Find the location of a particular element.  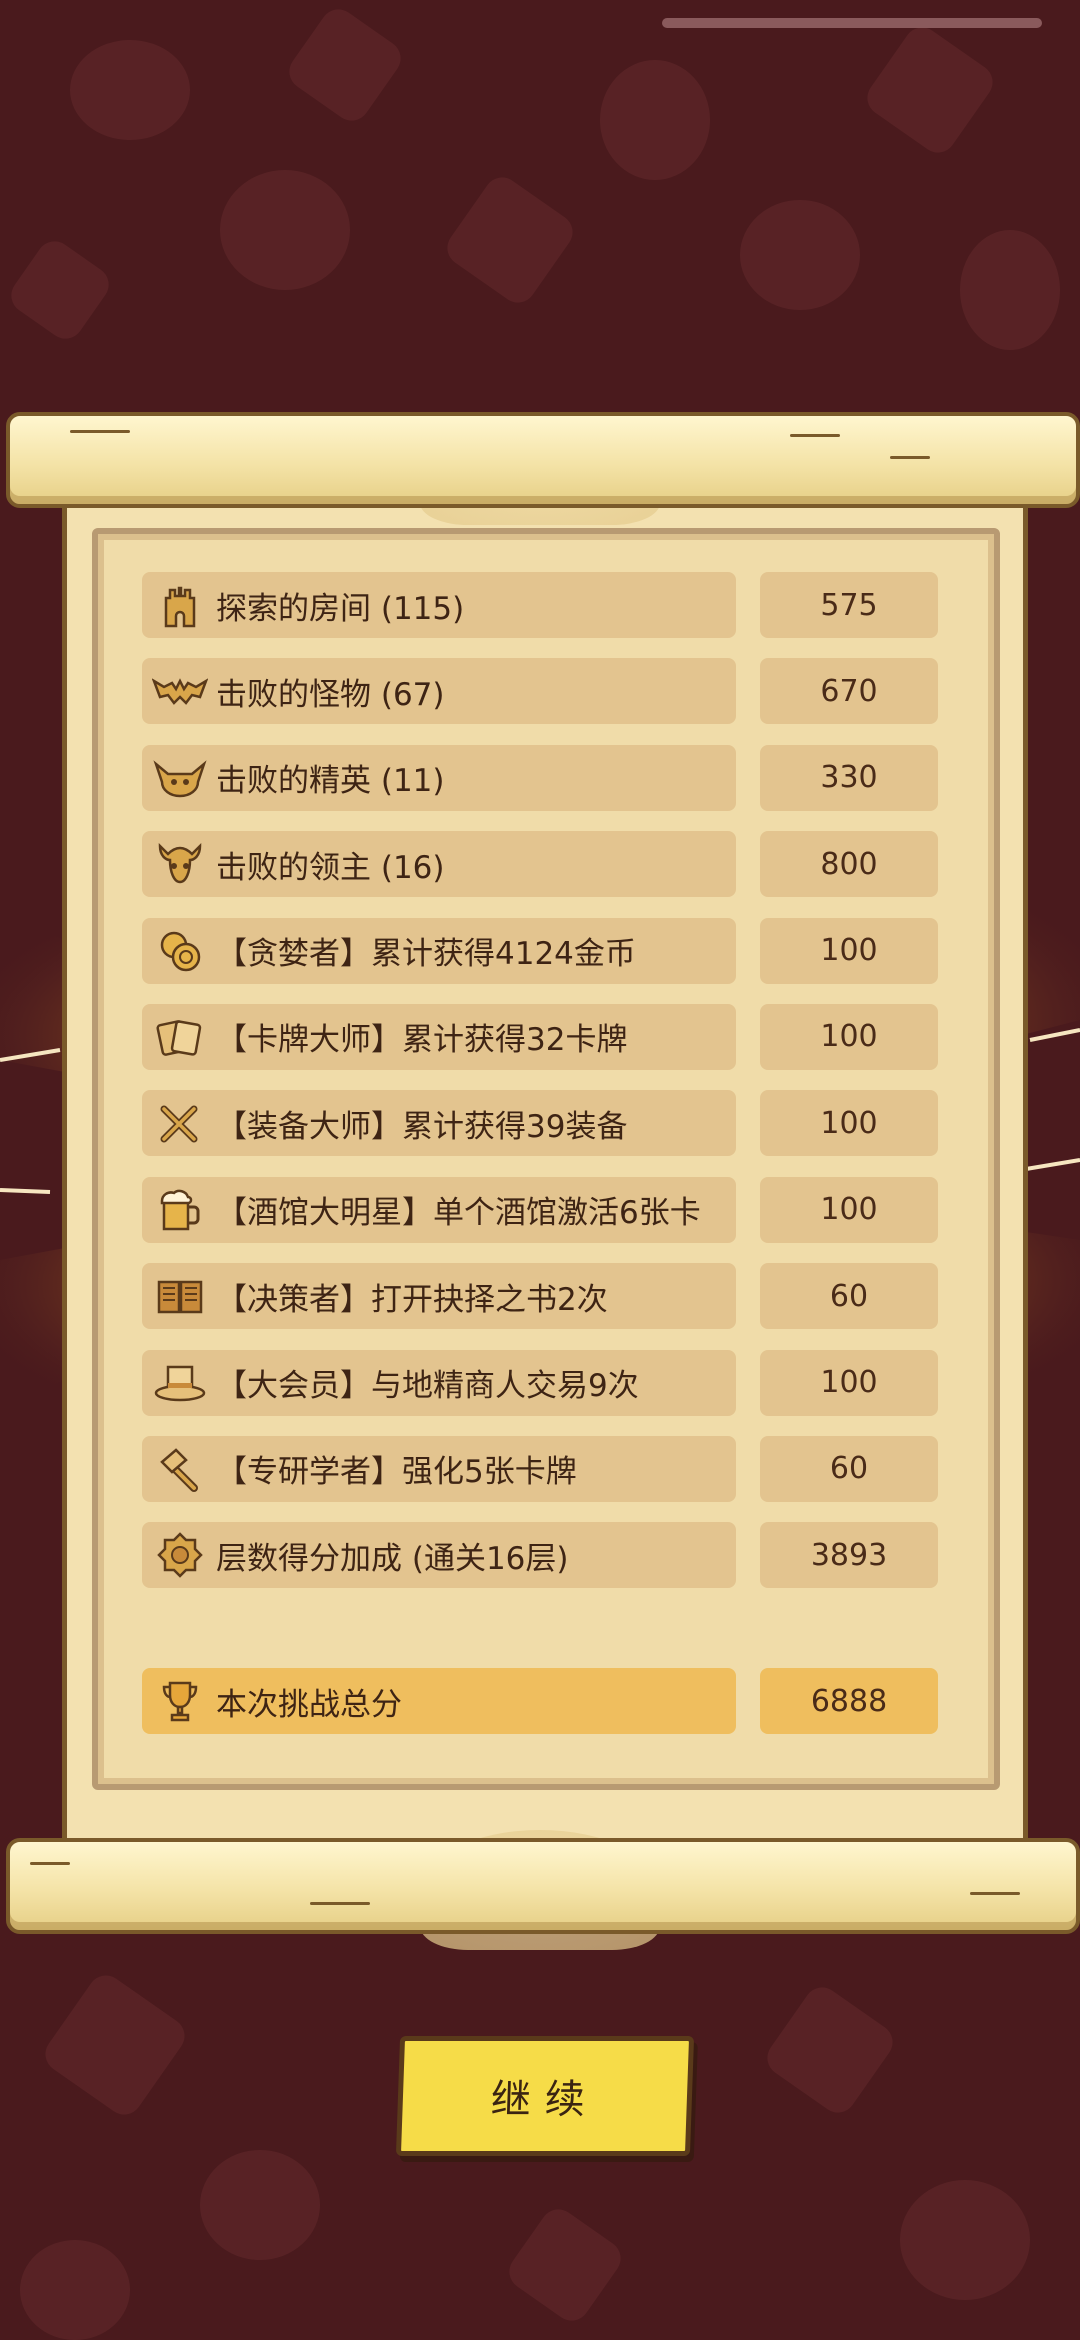

score-row-label: 探索的房间 (115) is located at coordinates (340, 608).